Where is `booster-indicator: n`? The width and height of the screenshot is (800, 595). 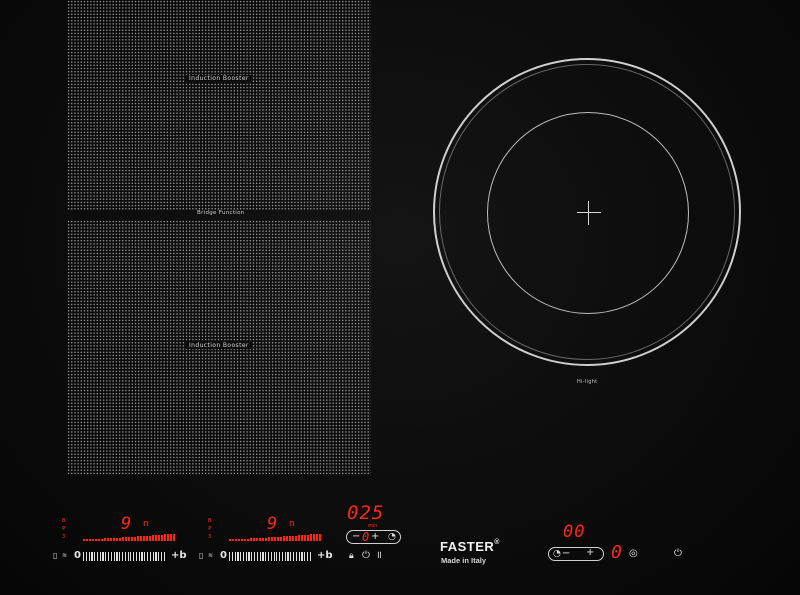 booster-indicator: n is located at coordinates (292, 524).